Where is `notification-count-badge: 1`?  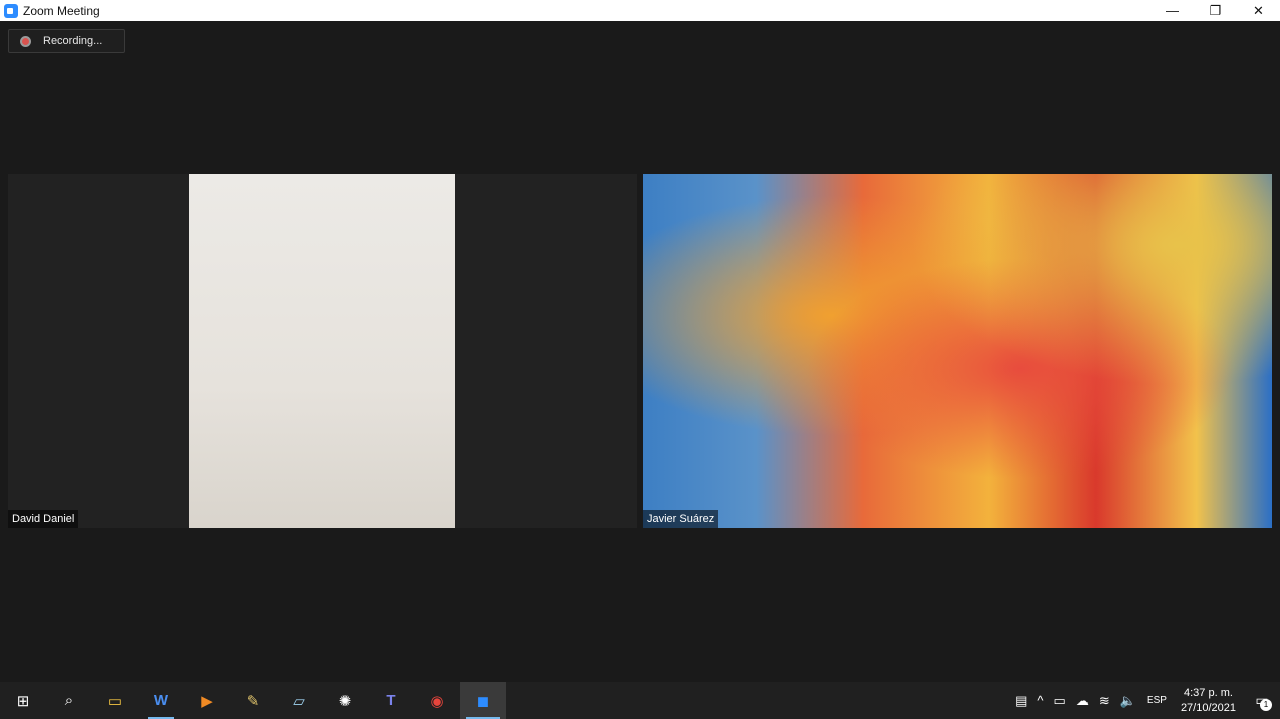 notification-count-badge: 1 is located at coordinates (1266, 705).